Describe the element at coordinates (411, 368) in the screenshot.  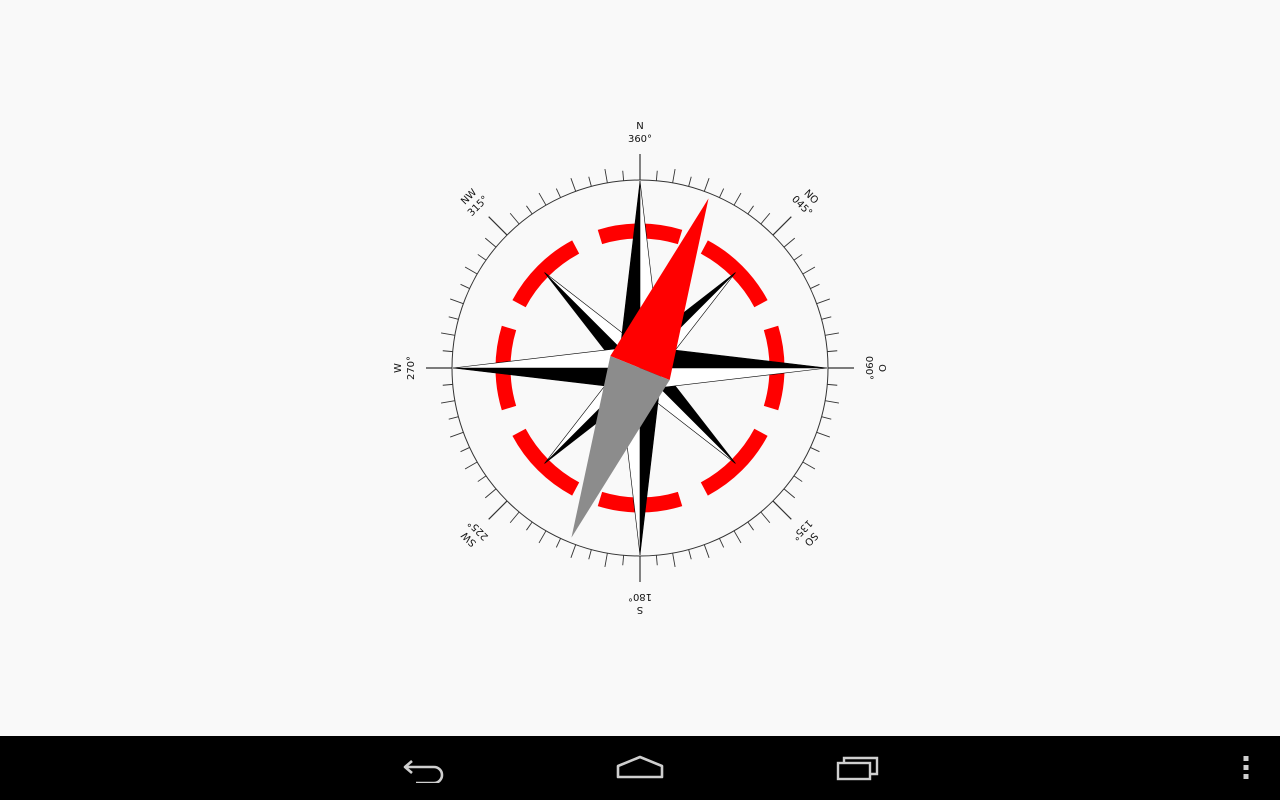
I see `label-w-deg: 270°` at that location.